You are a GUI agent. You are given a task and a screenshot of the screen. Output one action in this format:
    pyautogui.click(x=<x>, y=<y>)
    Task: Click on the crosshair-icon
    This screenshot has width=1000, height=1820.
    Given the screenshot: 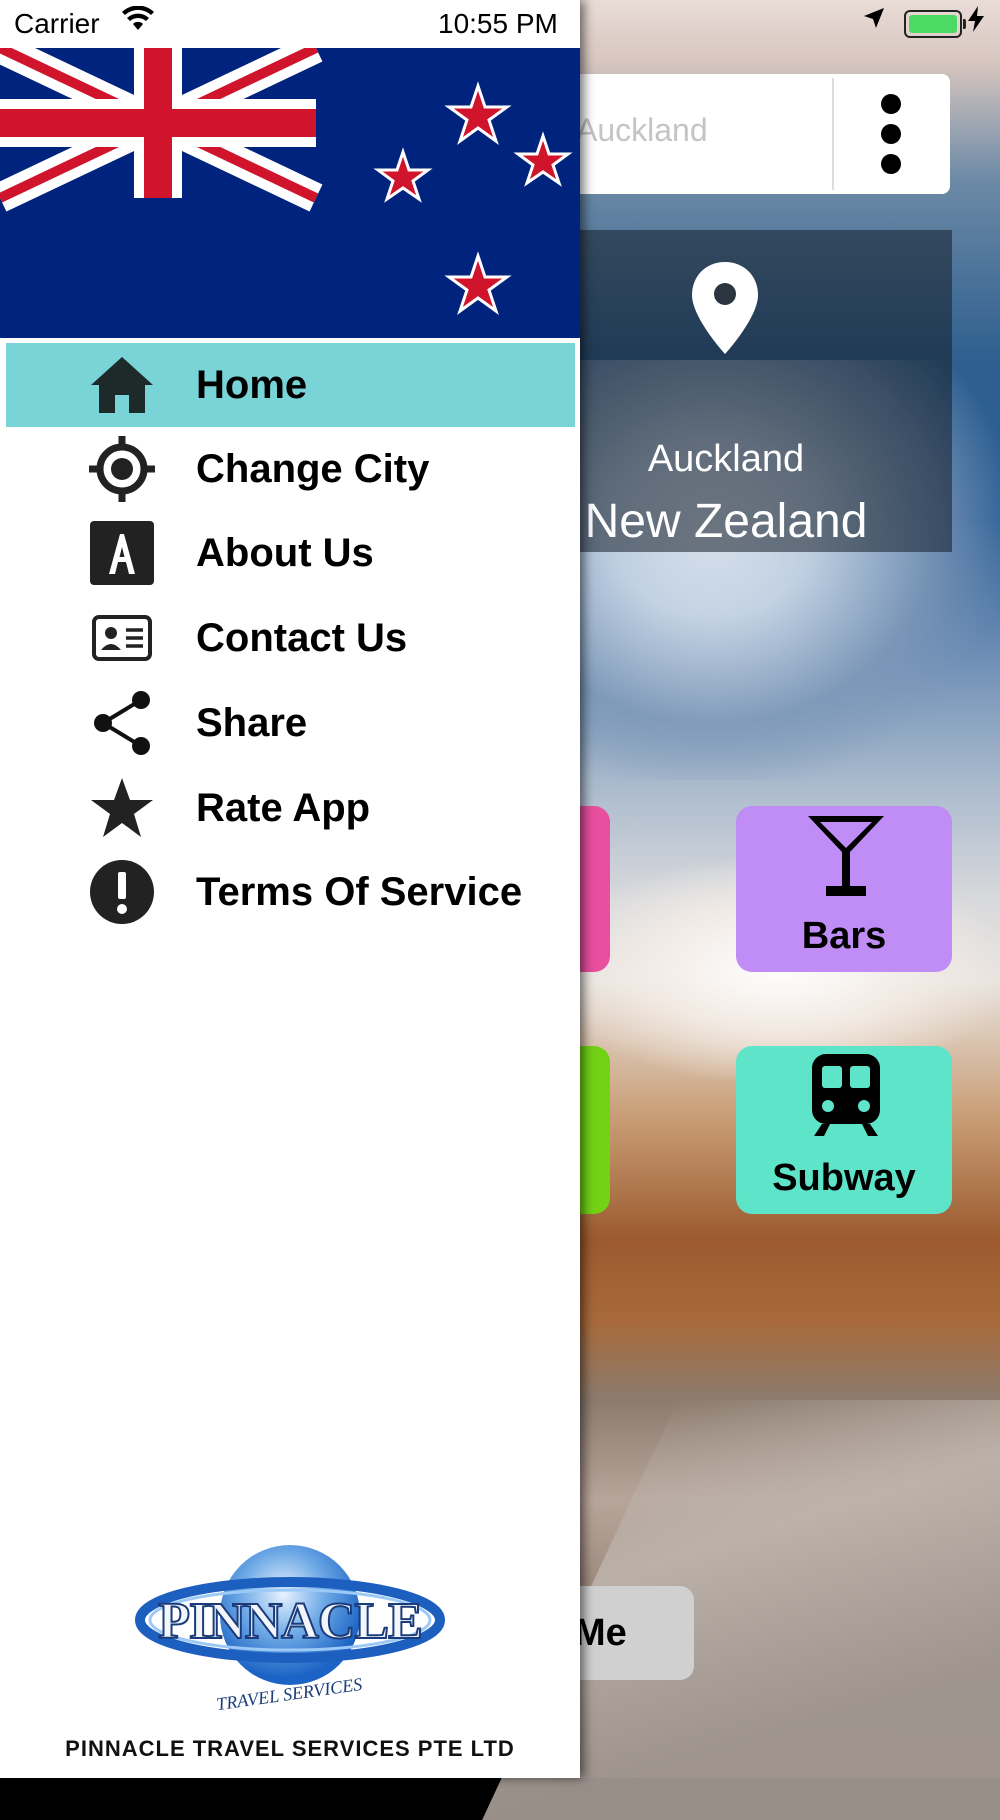 What is the action you would take?
    pyautogui.click(x=122, y=469)
    